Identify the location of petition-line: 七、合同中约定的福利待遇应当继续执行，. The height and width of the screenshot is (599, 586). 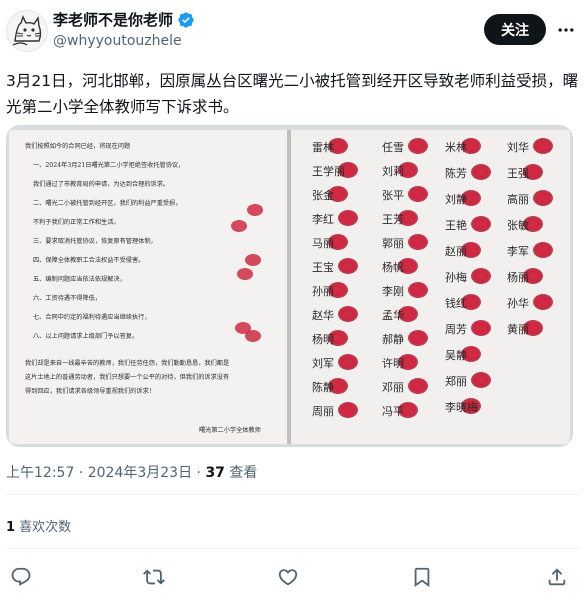
(92, 317).